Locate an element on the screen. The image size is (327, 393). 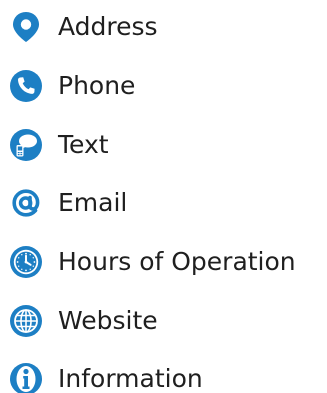
email-item: Email is located at coordinates (67, 203).